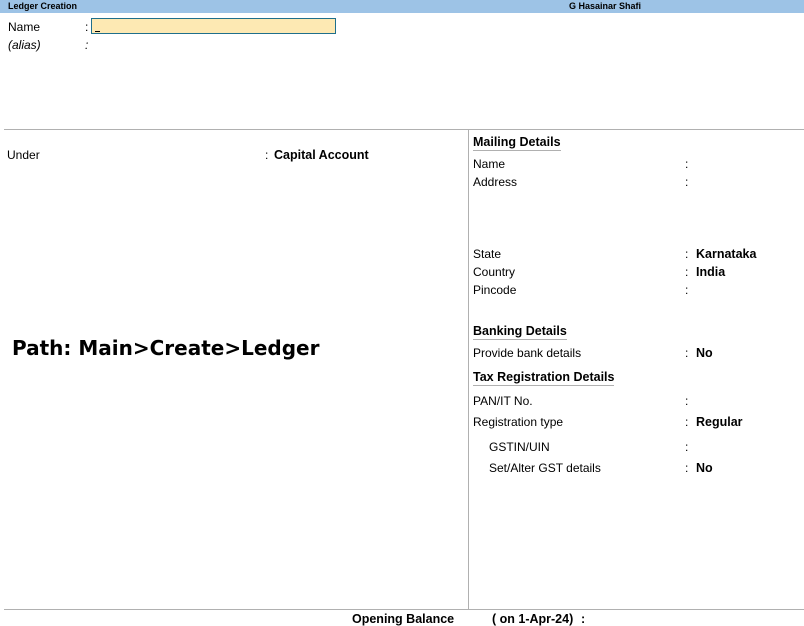 Image resolution: width=804 pixels, height=626 pixels. I want to click on opening-balance-colon: :, so click(583, 619).